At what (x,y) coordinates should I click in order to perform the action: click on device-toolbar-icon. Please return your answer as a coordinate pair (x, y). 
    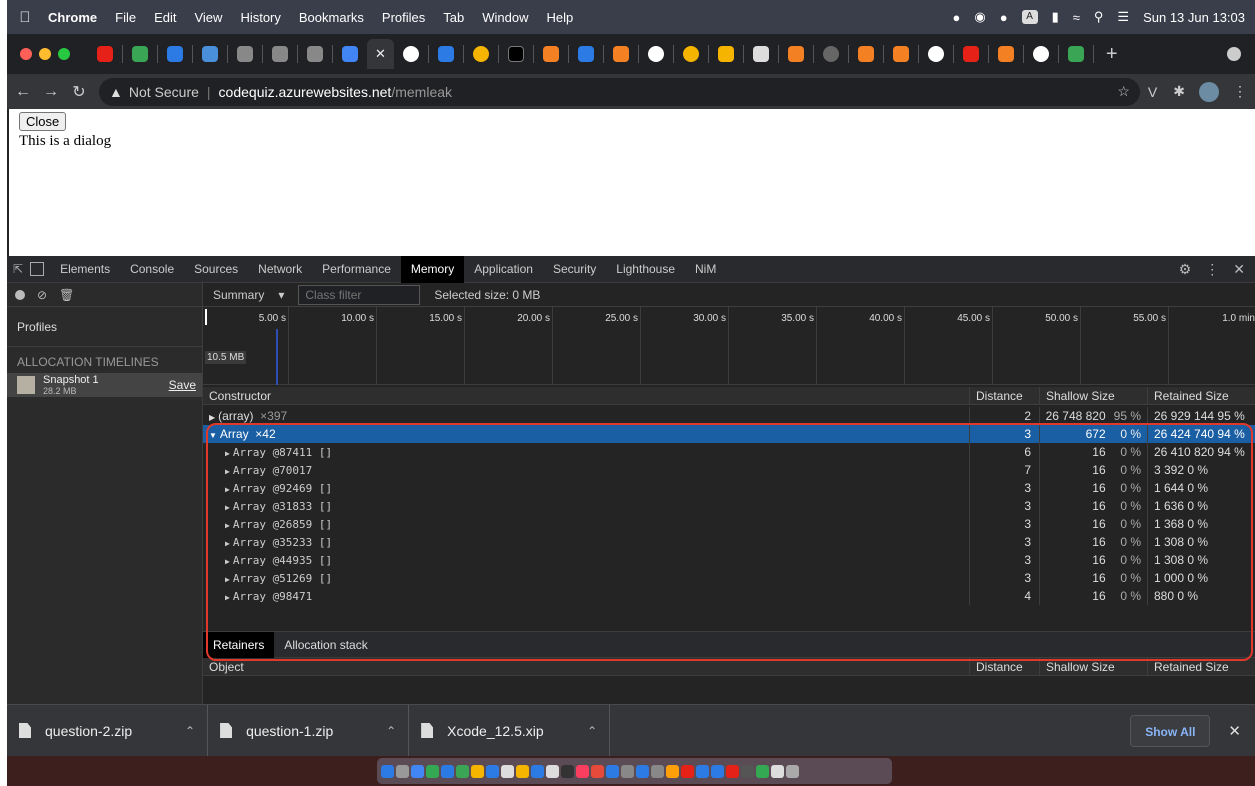
    Looking at the image, I should click on (37, 269).